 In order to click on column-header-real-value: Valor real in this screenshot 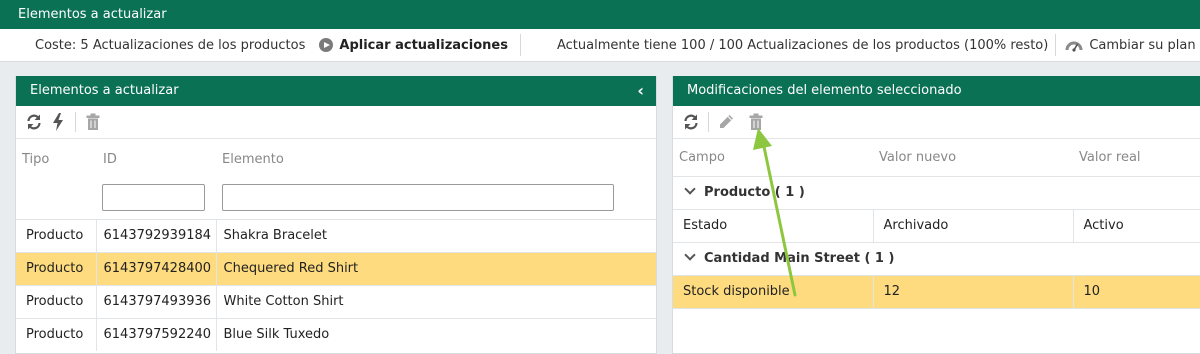, I will do `click(1136, 158)`.